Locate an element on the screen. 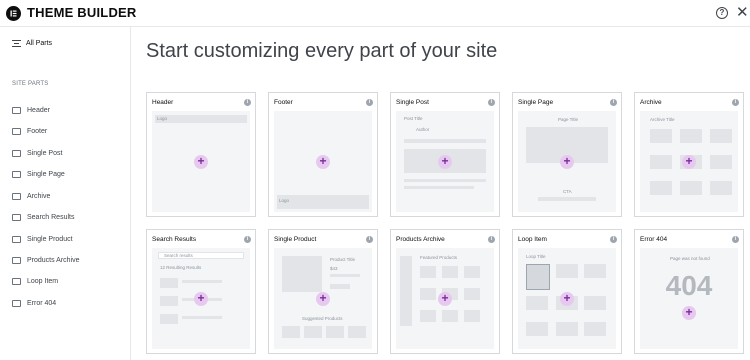 Image resolution: width=750 pixels, height=360 pixels. sidebar-item-archive: Archive is located at coordinates (31, 196).